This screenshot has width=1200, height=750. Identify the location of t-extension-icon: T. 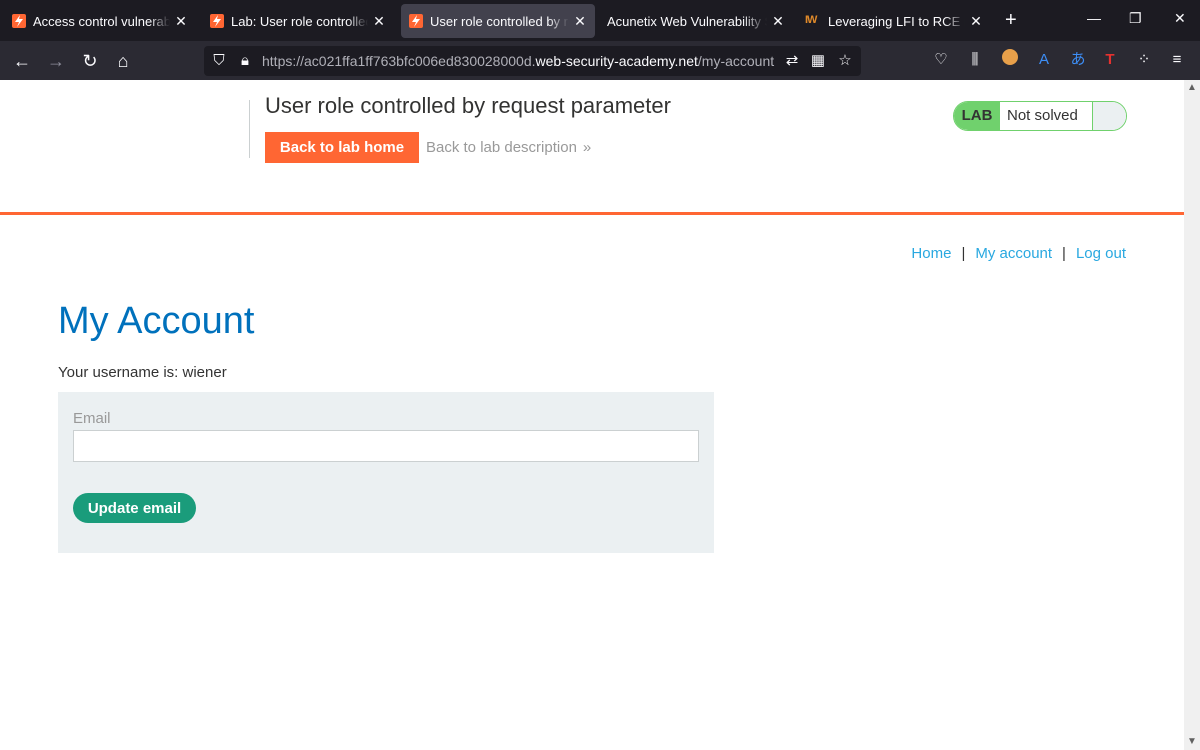
(1110, 60).